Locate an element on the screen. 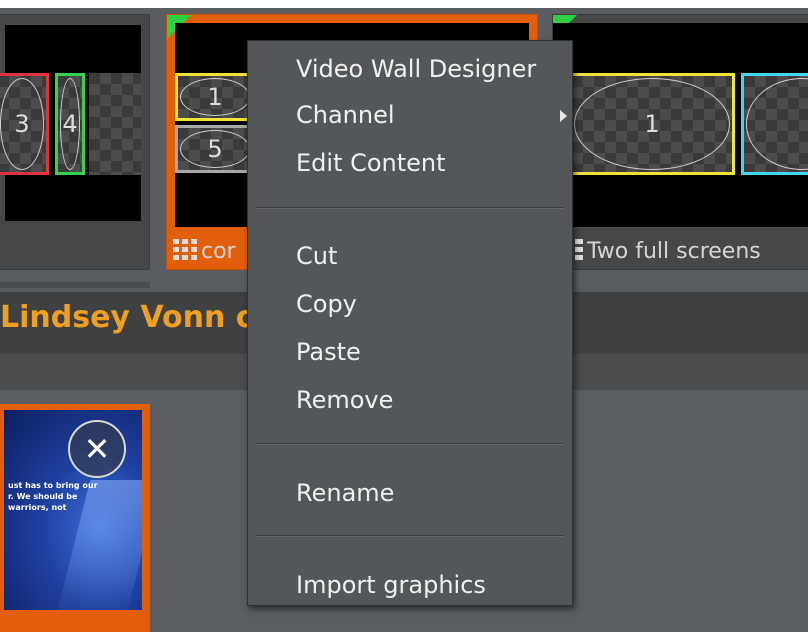 This screenshot has width=808, height=632. tile-a-footer is located at coordinates (75, 285).